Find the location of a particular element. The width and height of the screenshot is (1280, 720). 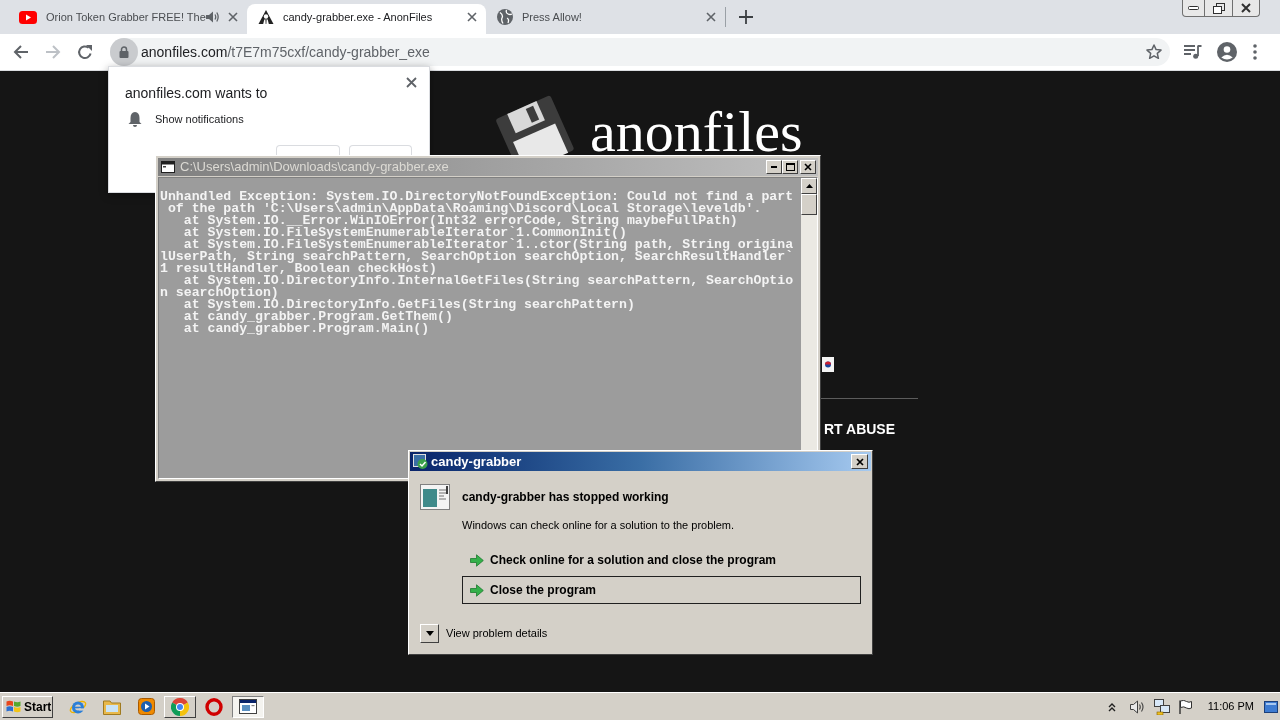

console-line: 1 resultHandler, Boolean checkHost) is located at coordinates (298, 269).